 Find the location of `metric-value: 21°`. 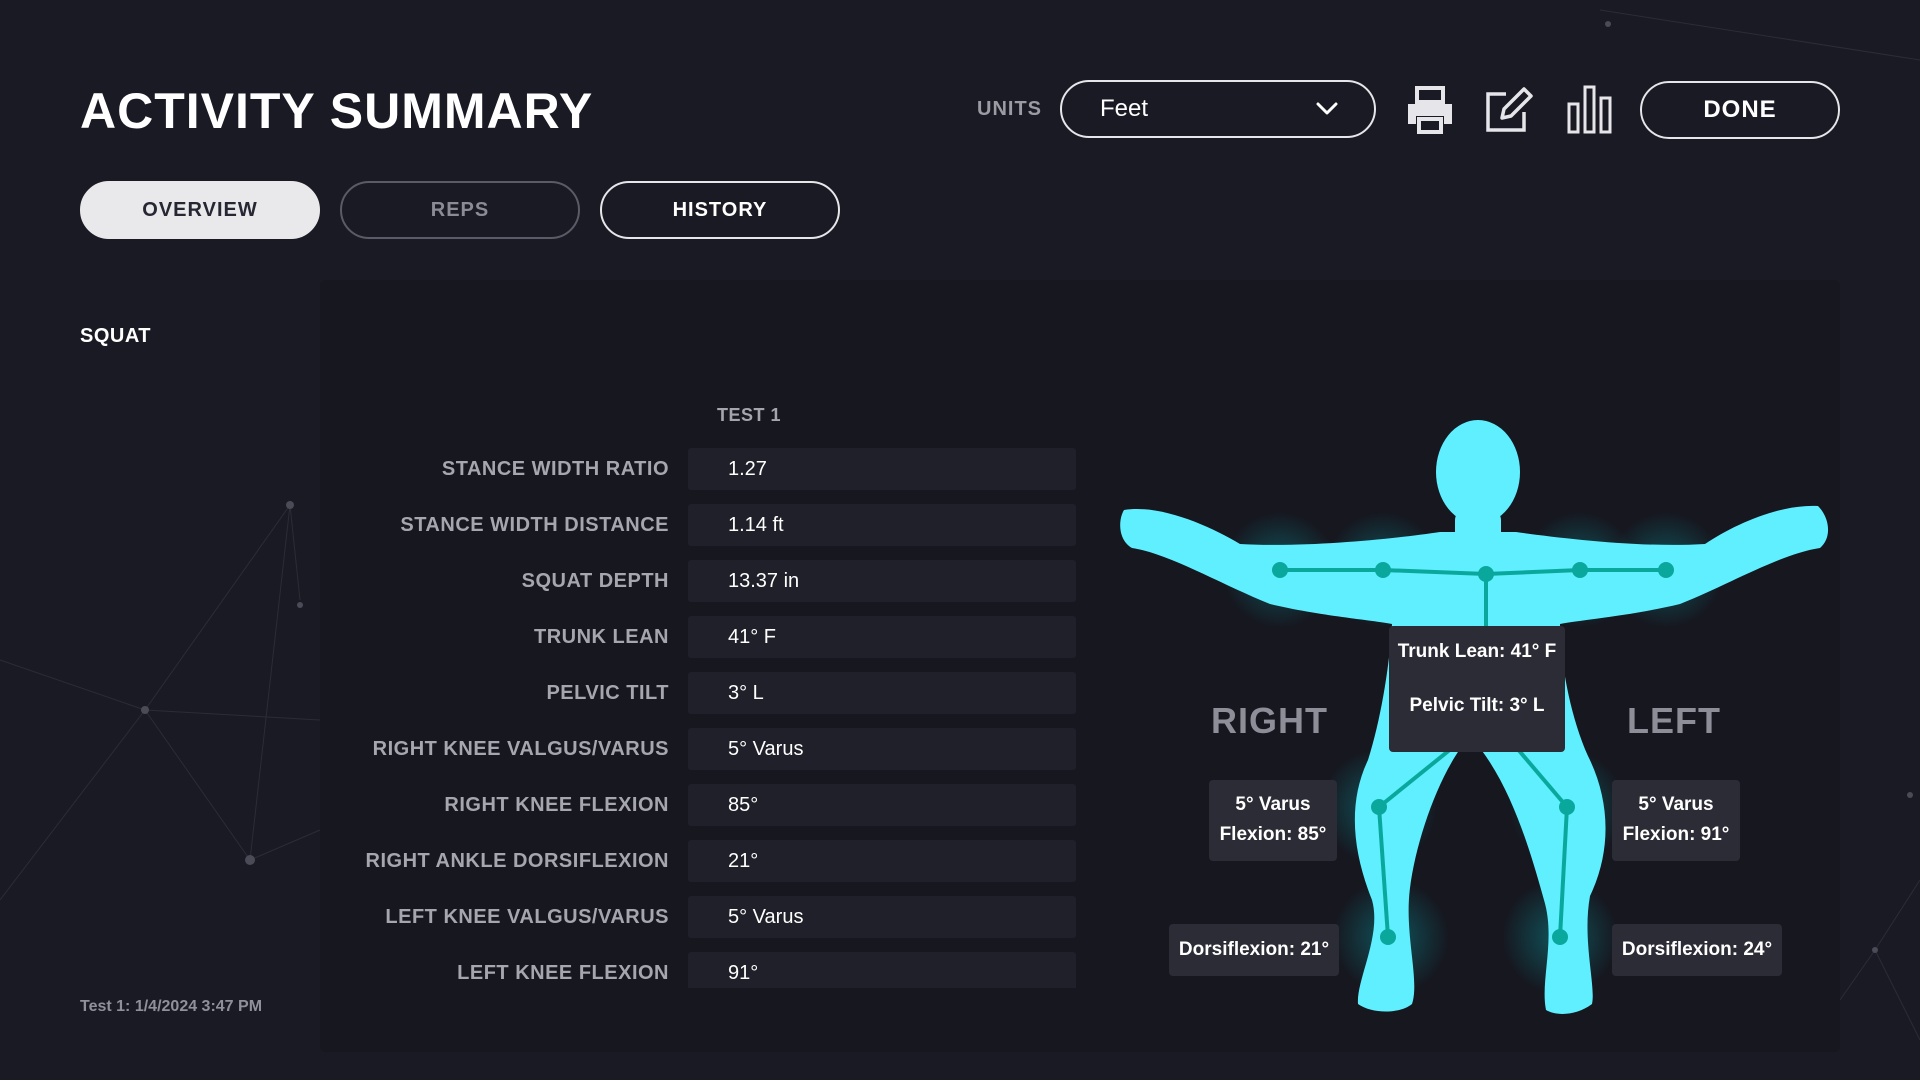

metric-value: 21° is located at coordinates (882, 861).